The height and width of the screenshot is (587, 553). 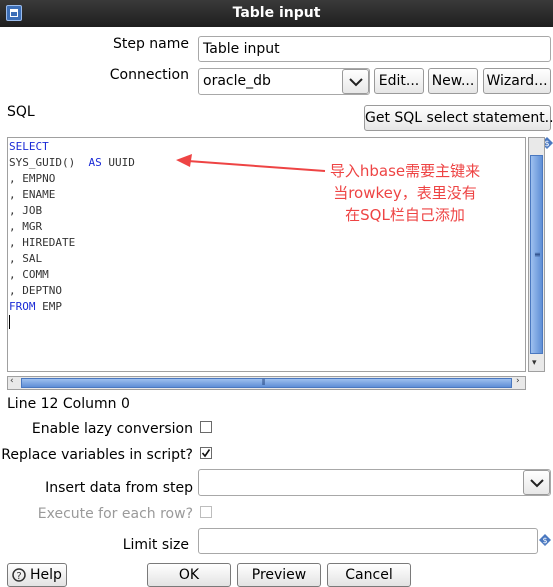 What do you see at coordinates (12, 381) in the screenshot?
I see `scroll-left-arrow-icon: ‹` at bounding box center [12, 381].